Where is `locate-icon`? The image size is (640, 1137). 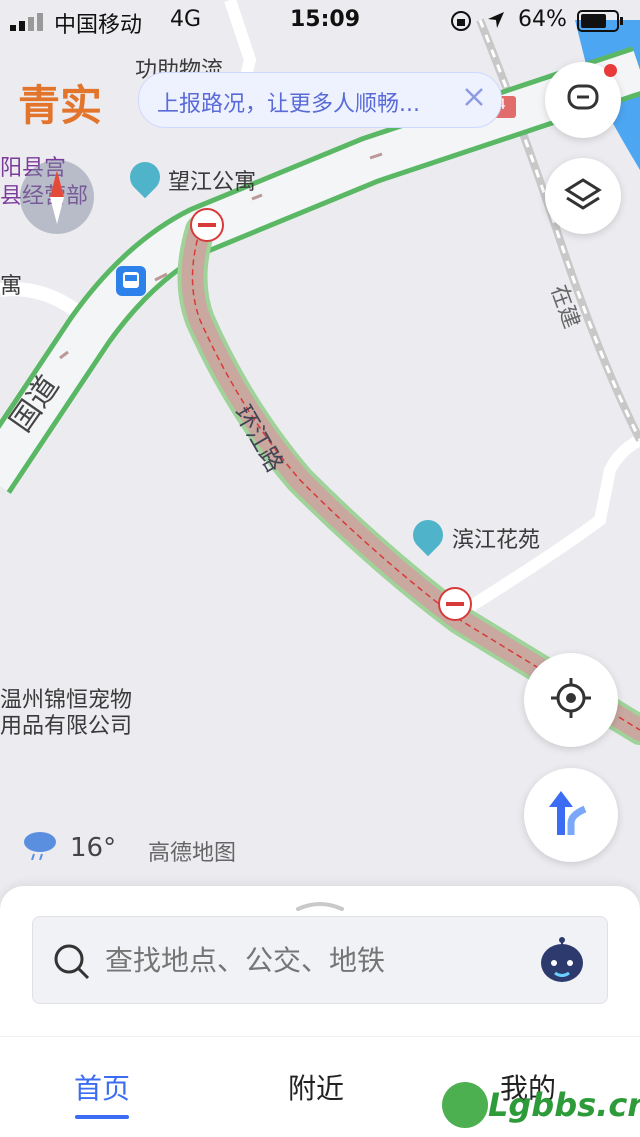 locate-icon is located at coordinates (571, 700).